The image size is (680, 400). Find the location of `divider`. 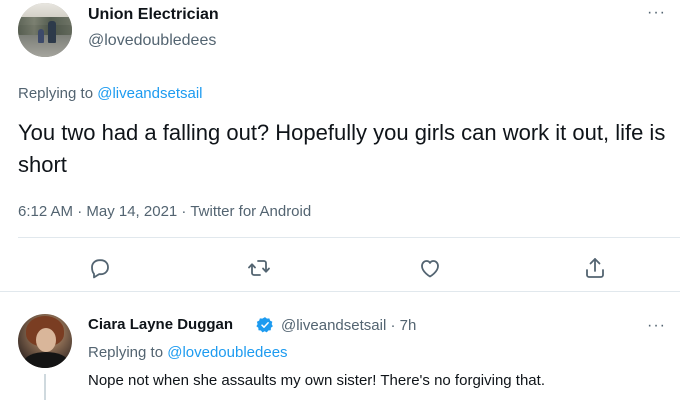

divider is located at coordinates (349, 237).